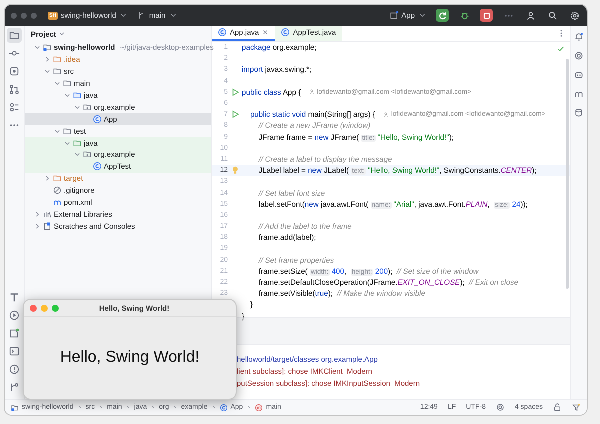 This screenshot has width=600, height=424. I want to click on stop-icon, so click(487, 15).